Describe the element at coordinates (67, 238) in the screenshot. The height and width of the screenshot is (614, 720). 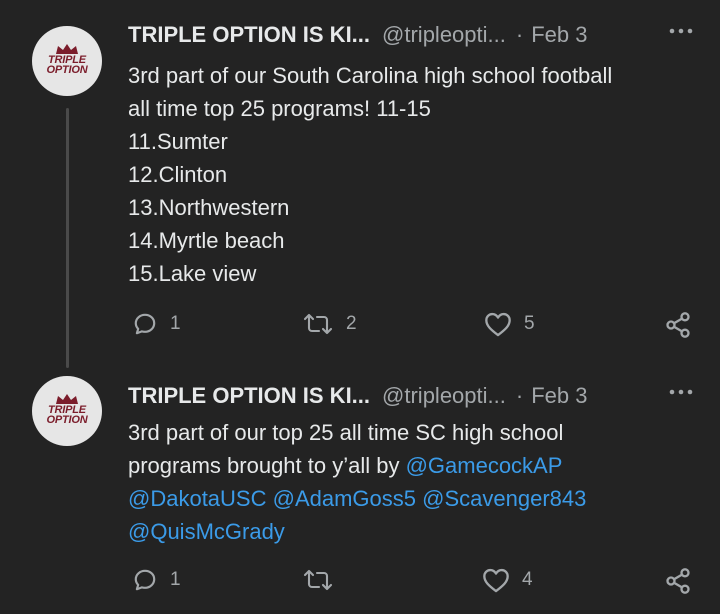
I see `thread-line` at that location.